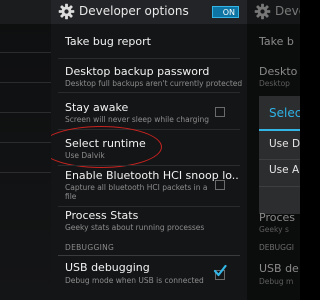 The width and height of the screenshot is (320, 300). I want to click on left-action-bar, so click(25, 12).